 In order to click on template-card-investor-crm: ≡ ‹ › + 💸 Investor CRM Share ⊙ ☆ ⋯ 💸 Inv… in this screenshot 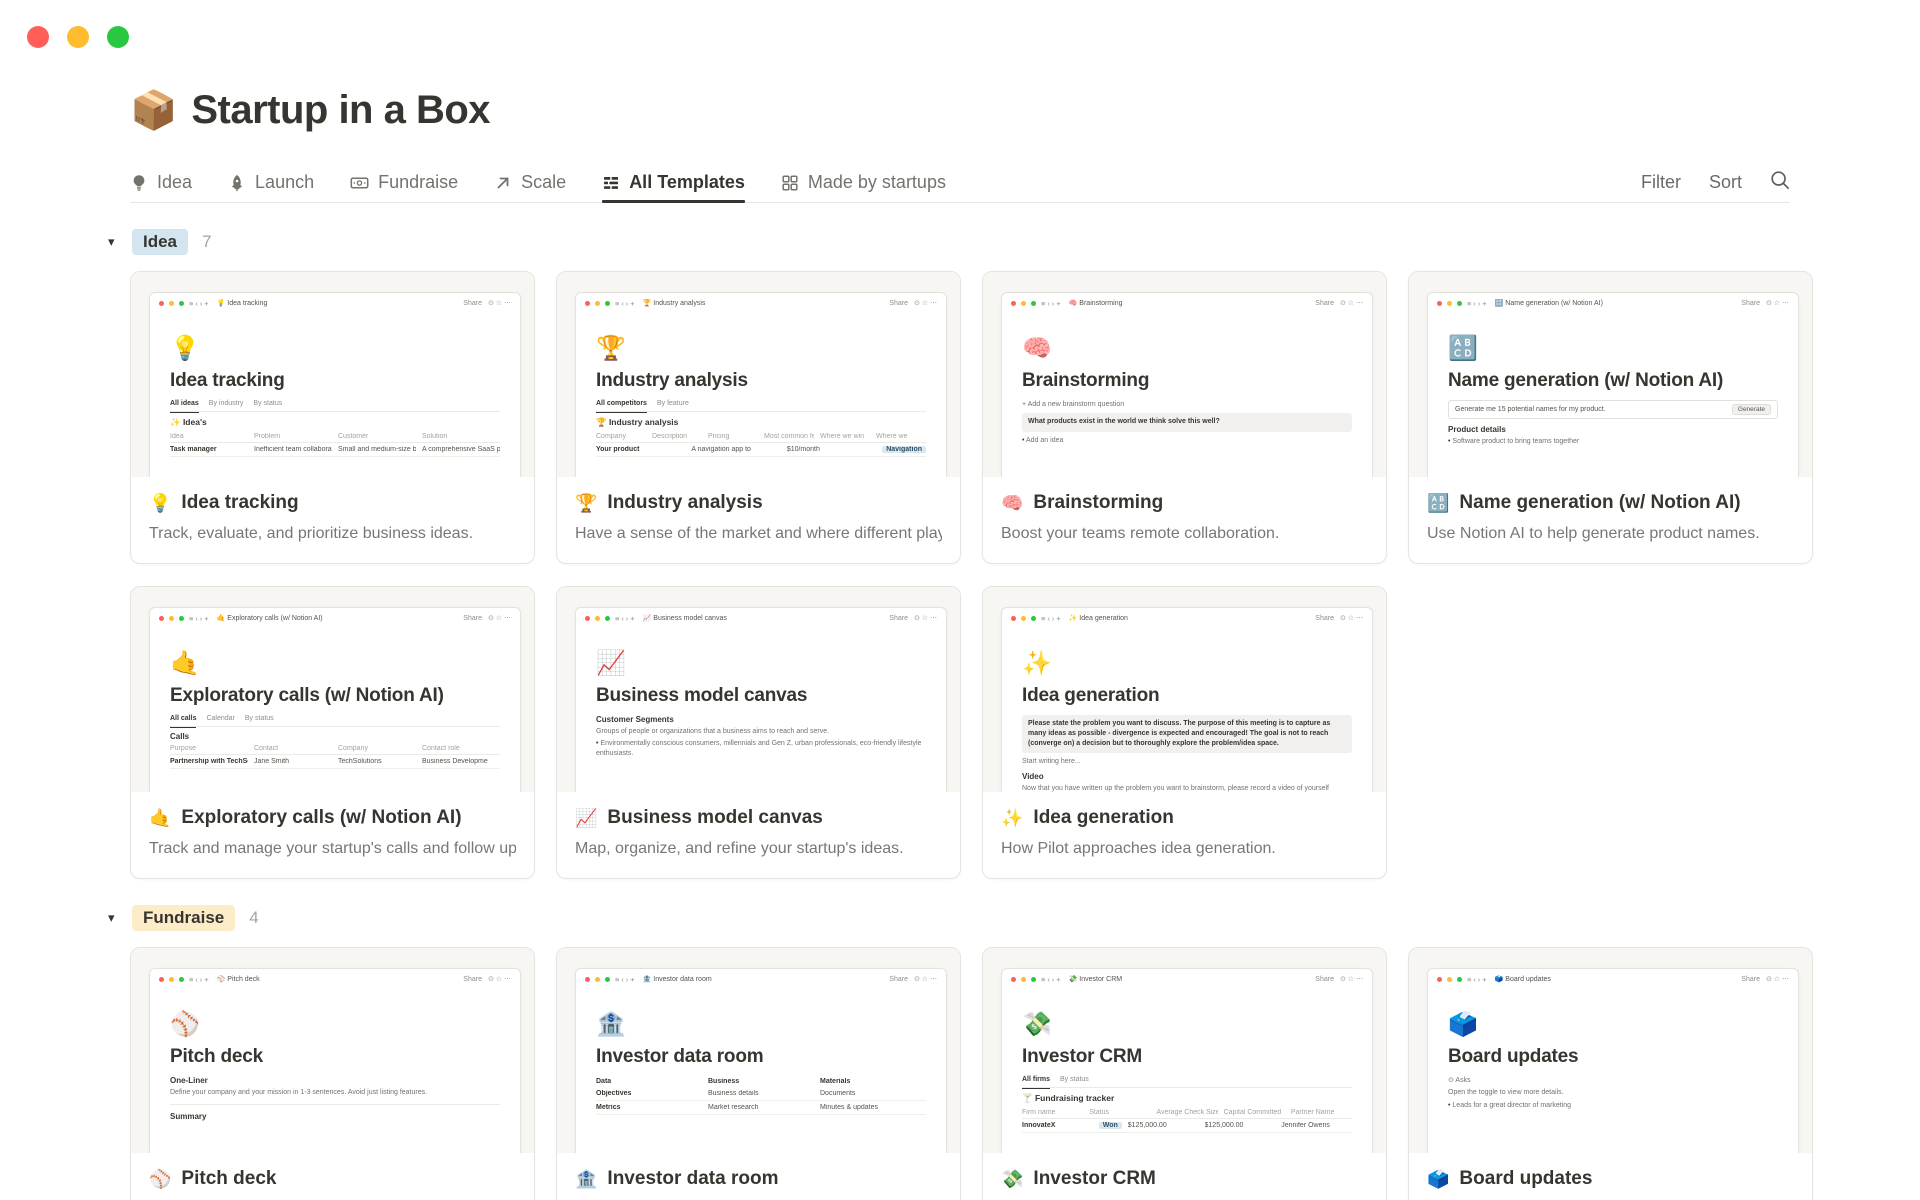, I will do `click(1184, 1073)`.